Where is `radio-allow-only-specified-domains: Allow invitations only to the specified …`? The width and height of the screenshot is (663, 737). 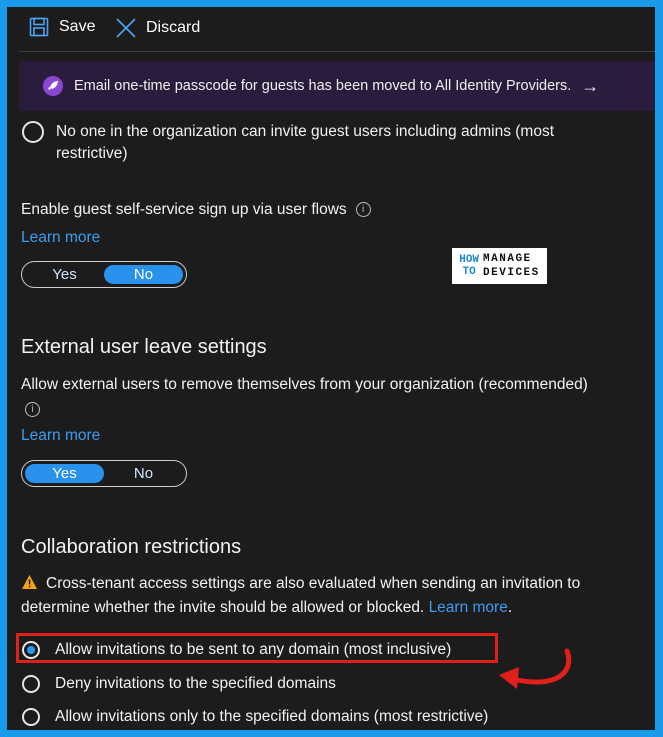 radio-allow-only-specified-domains: Allow invitations only to the specified … is located at coordinates (255, 717).